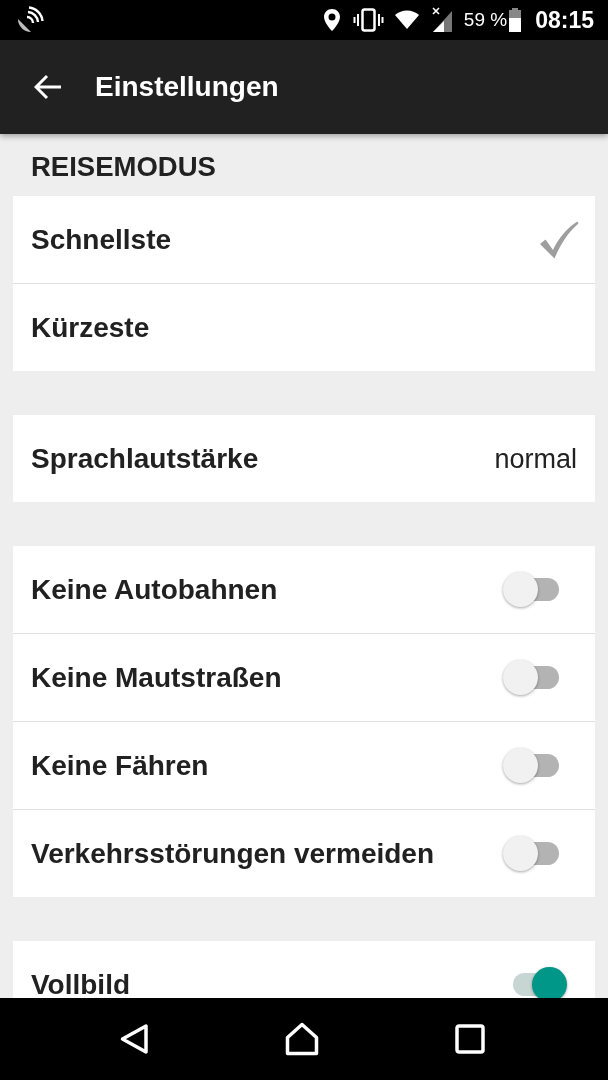 The height and width of the screenshot is (1080, 608). I want to click on setting-item: Keine Mautstraßen, so click(304, 677).